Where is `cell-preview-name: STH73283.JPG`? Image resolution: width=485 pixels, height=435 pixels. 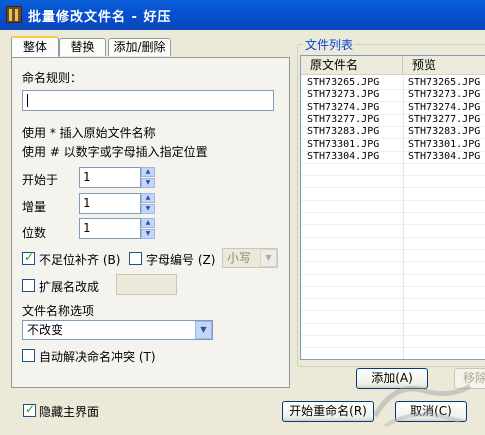 cell-preview-name: STH73283.JPG is located at coordinates (444, 132).